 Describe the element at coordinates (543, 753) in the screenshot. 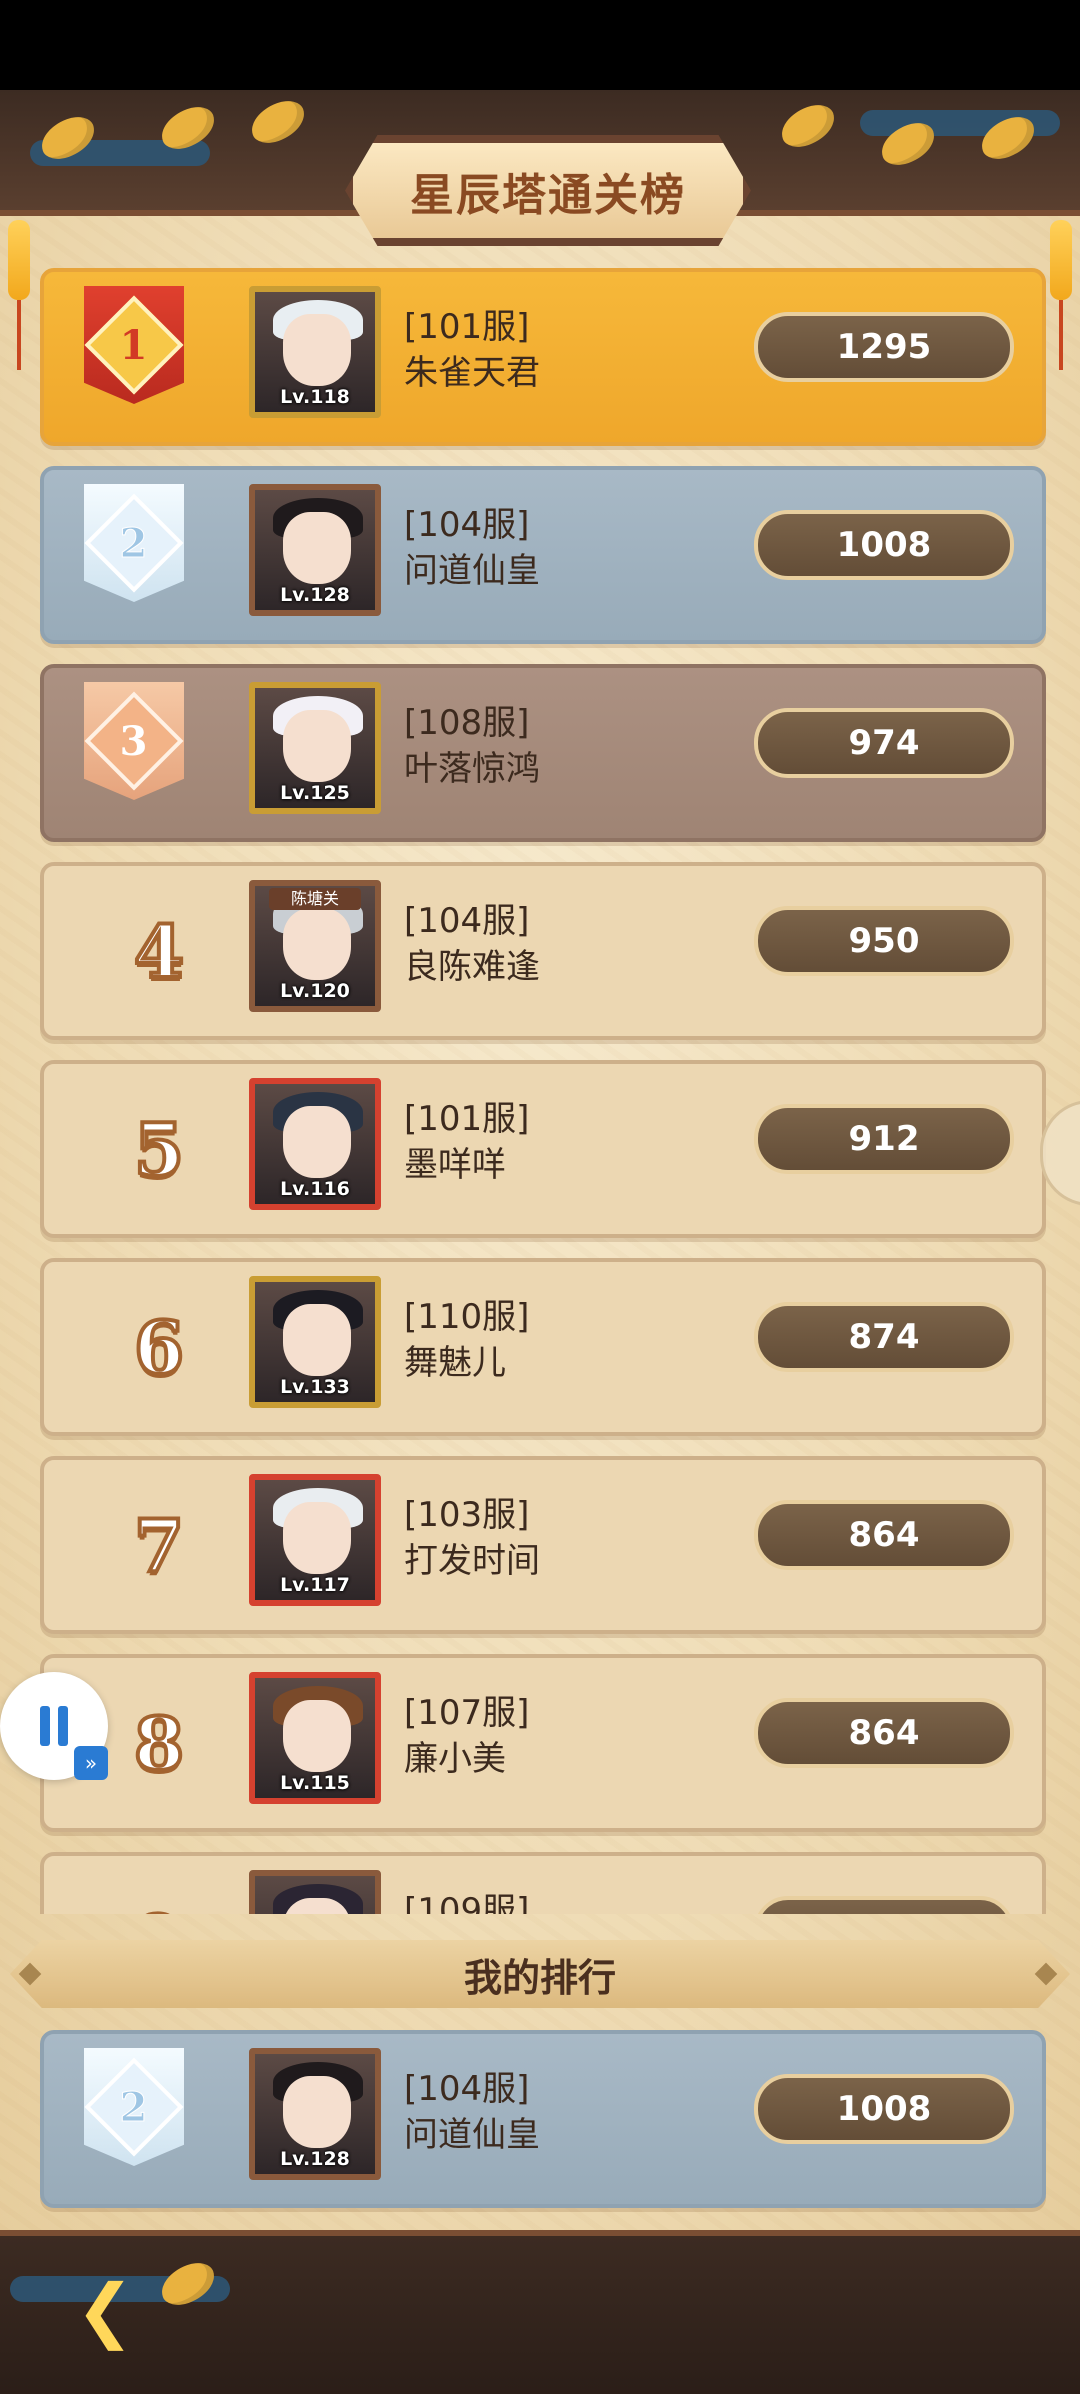

I see `leaderboard-row: 3 Lv.125 [108服] 叶落惊鸿 974` at that location.